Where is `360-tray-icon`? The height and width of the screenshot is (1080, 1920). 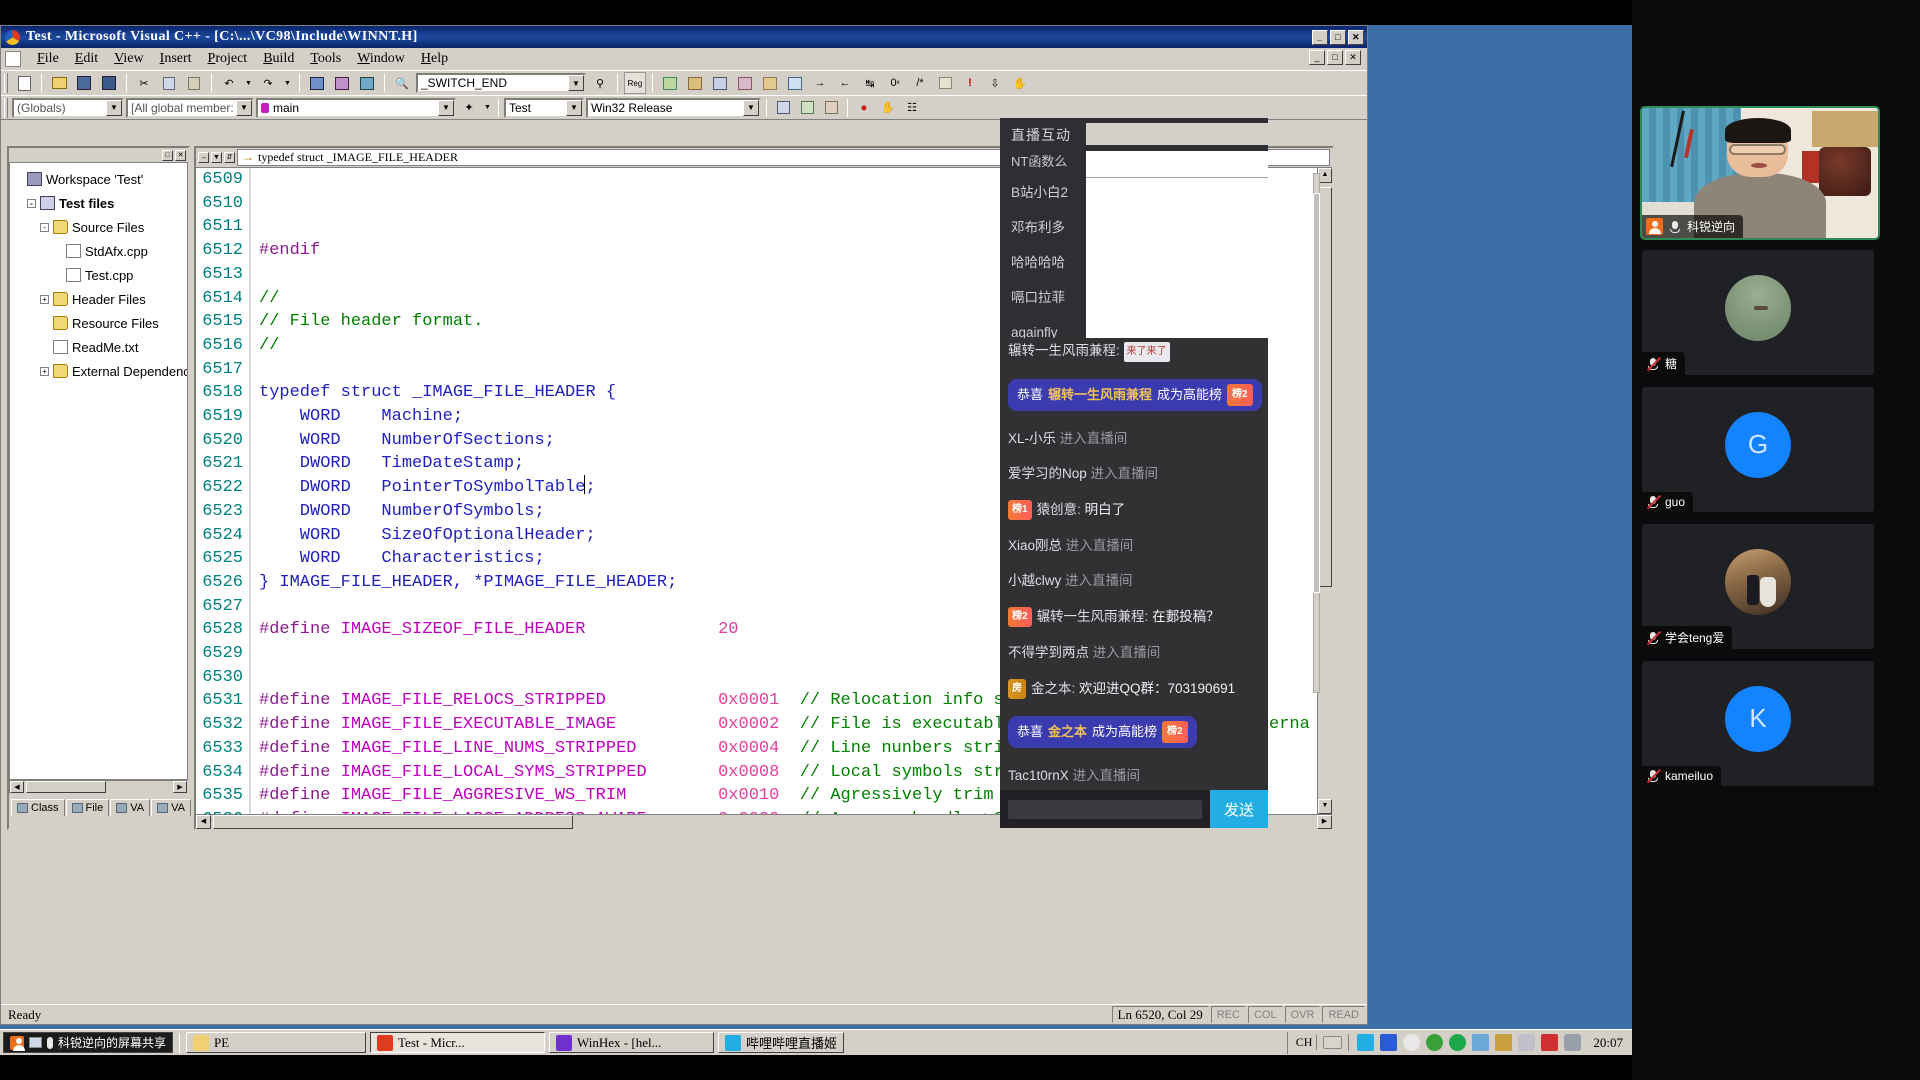 360-tray-icon is located at coordinates (1458, 1042).